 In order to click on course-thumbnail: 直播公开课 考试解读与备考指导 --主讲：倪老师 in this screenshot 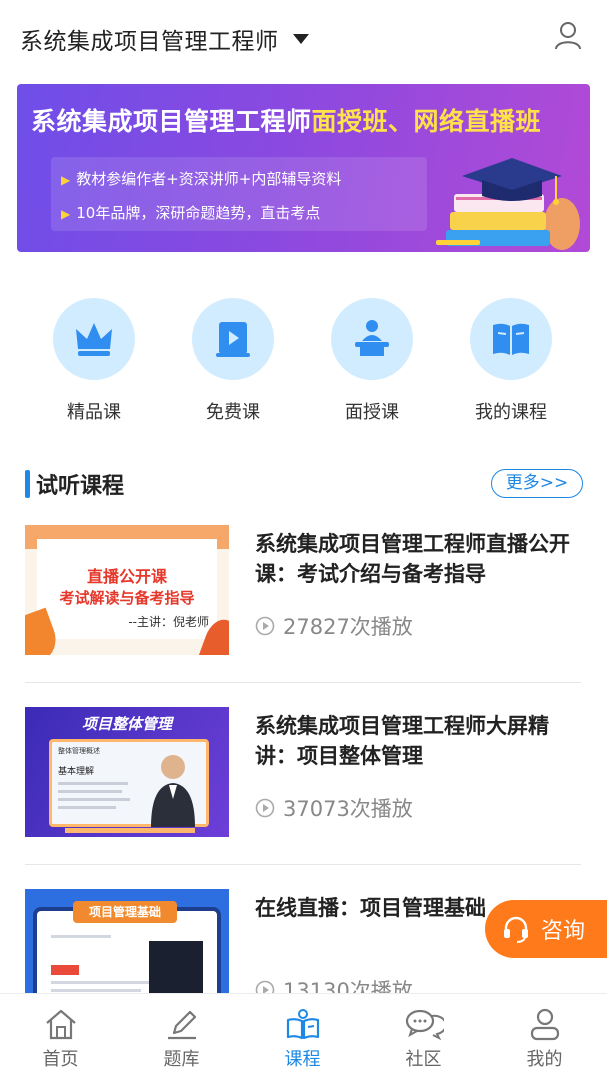, I will do `click(127, 590)`.